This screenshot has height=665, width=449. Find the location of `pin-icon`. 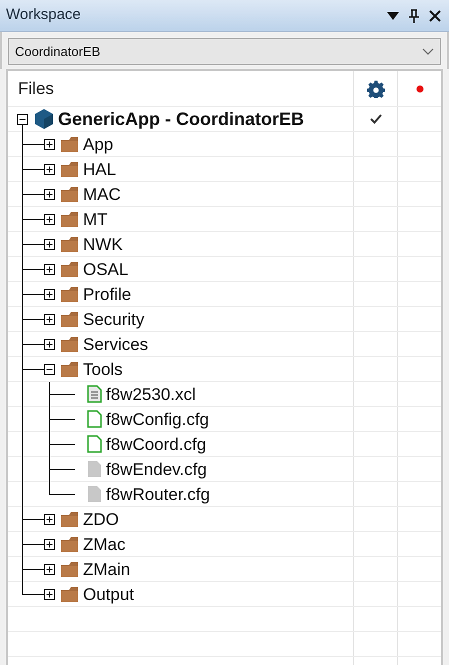

pin-icon is located at coordinates (414, 15).